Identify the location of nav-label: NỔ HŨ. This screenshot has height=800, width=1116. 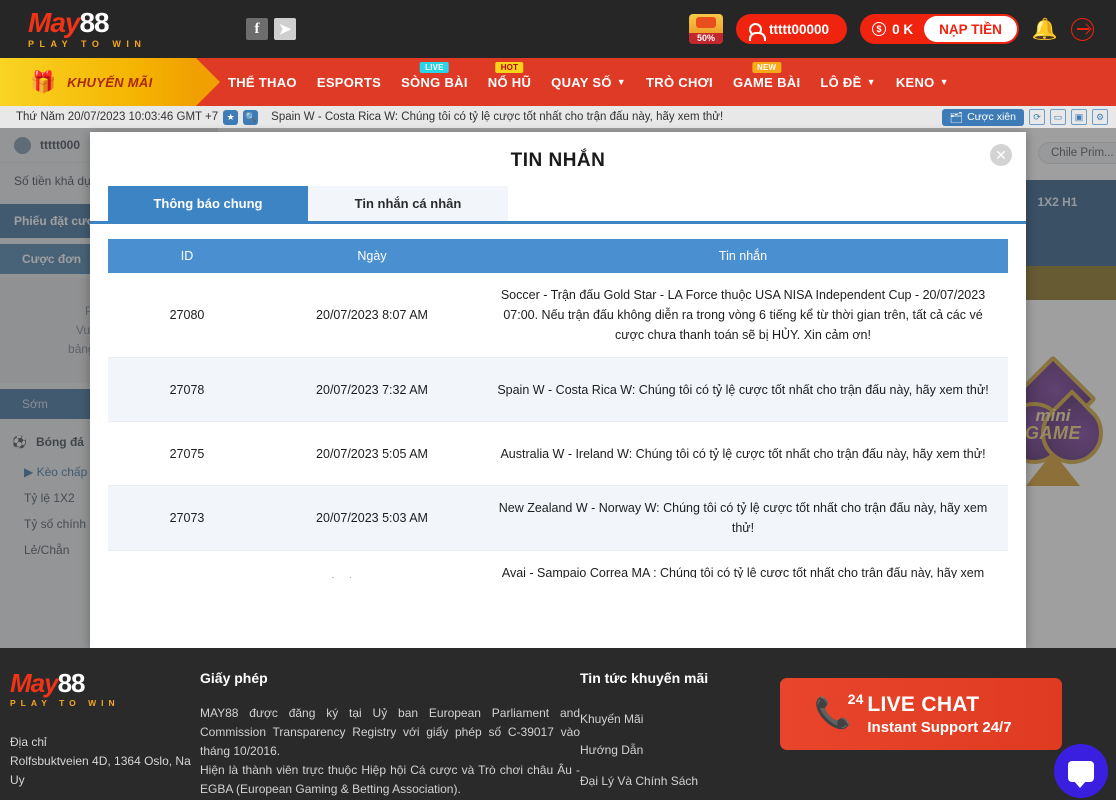
(509, 82).